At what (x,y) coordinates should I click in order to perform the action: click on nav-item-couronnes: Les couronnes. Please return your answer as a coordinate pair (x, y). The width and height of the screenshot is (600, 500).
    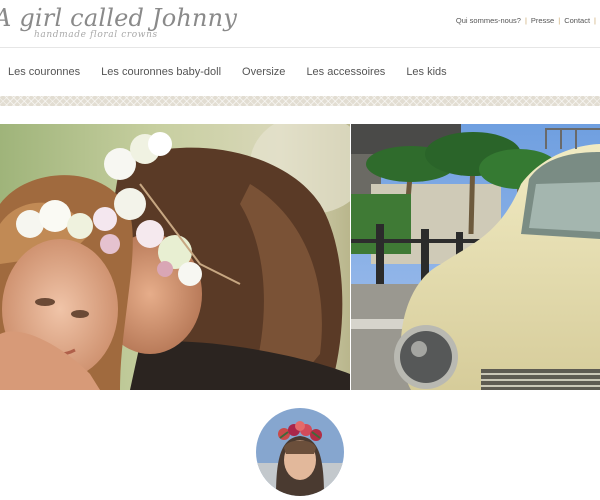
    Looking at the image, I should click on (44, 72).